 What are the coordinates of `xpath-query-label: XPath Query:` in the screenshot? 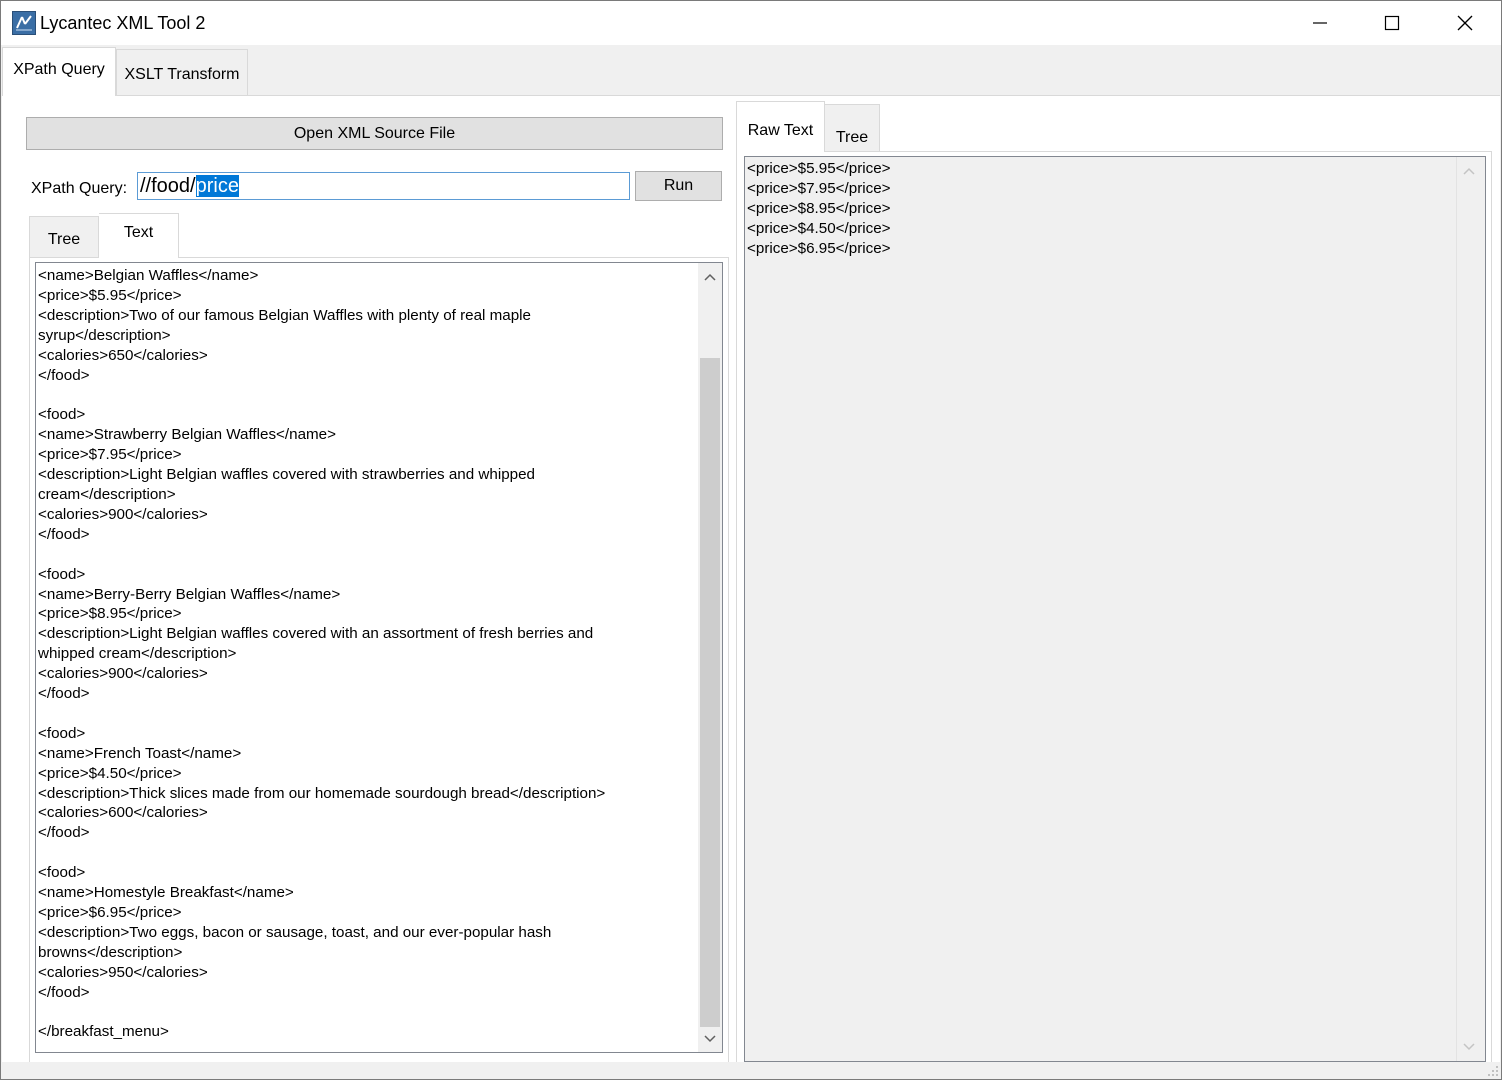 It's located at (79, 188).